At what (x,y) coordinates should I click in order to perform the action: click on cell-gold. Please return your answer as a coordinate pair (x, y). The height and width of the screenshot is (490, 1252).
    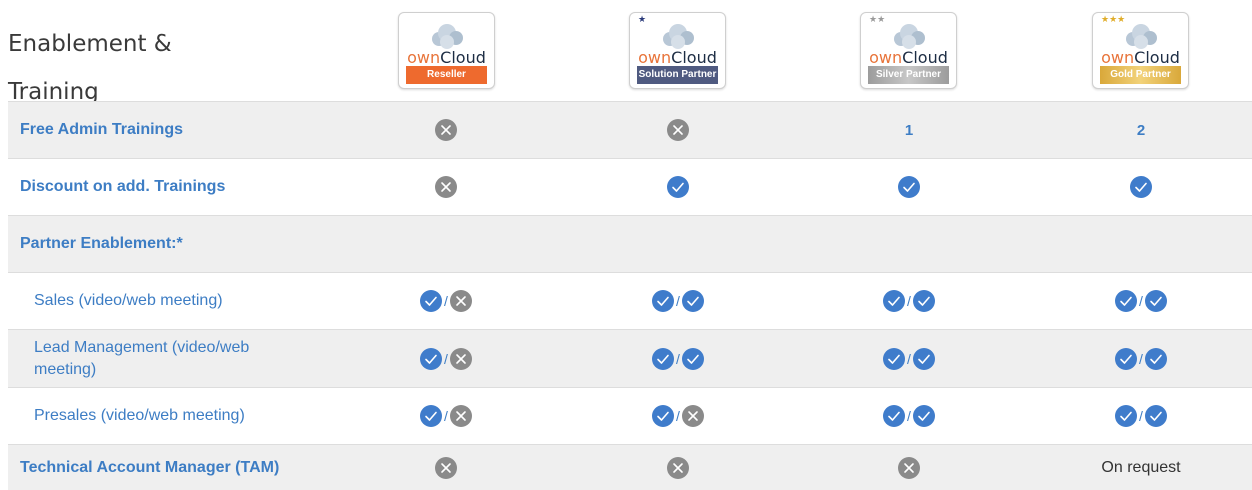
    Looking at the image, I should click on (1141, 187).